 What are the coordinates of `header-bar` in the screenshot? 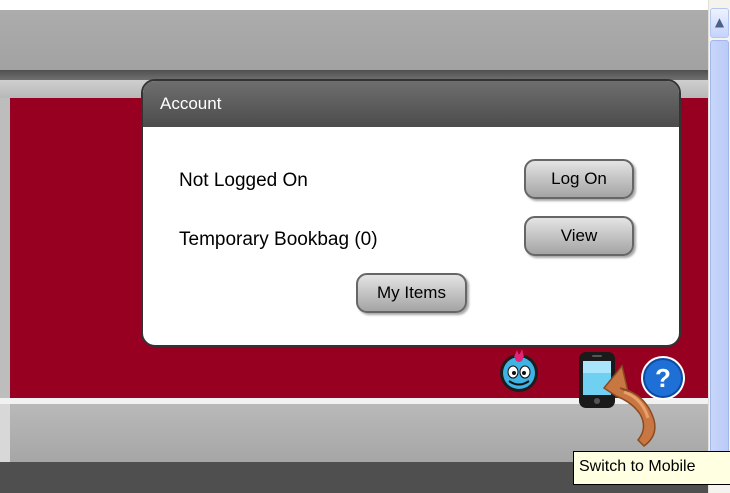 It's located at (354, 40).